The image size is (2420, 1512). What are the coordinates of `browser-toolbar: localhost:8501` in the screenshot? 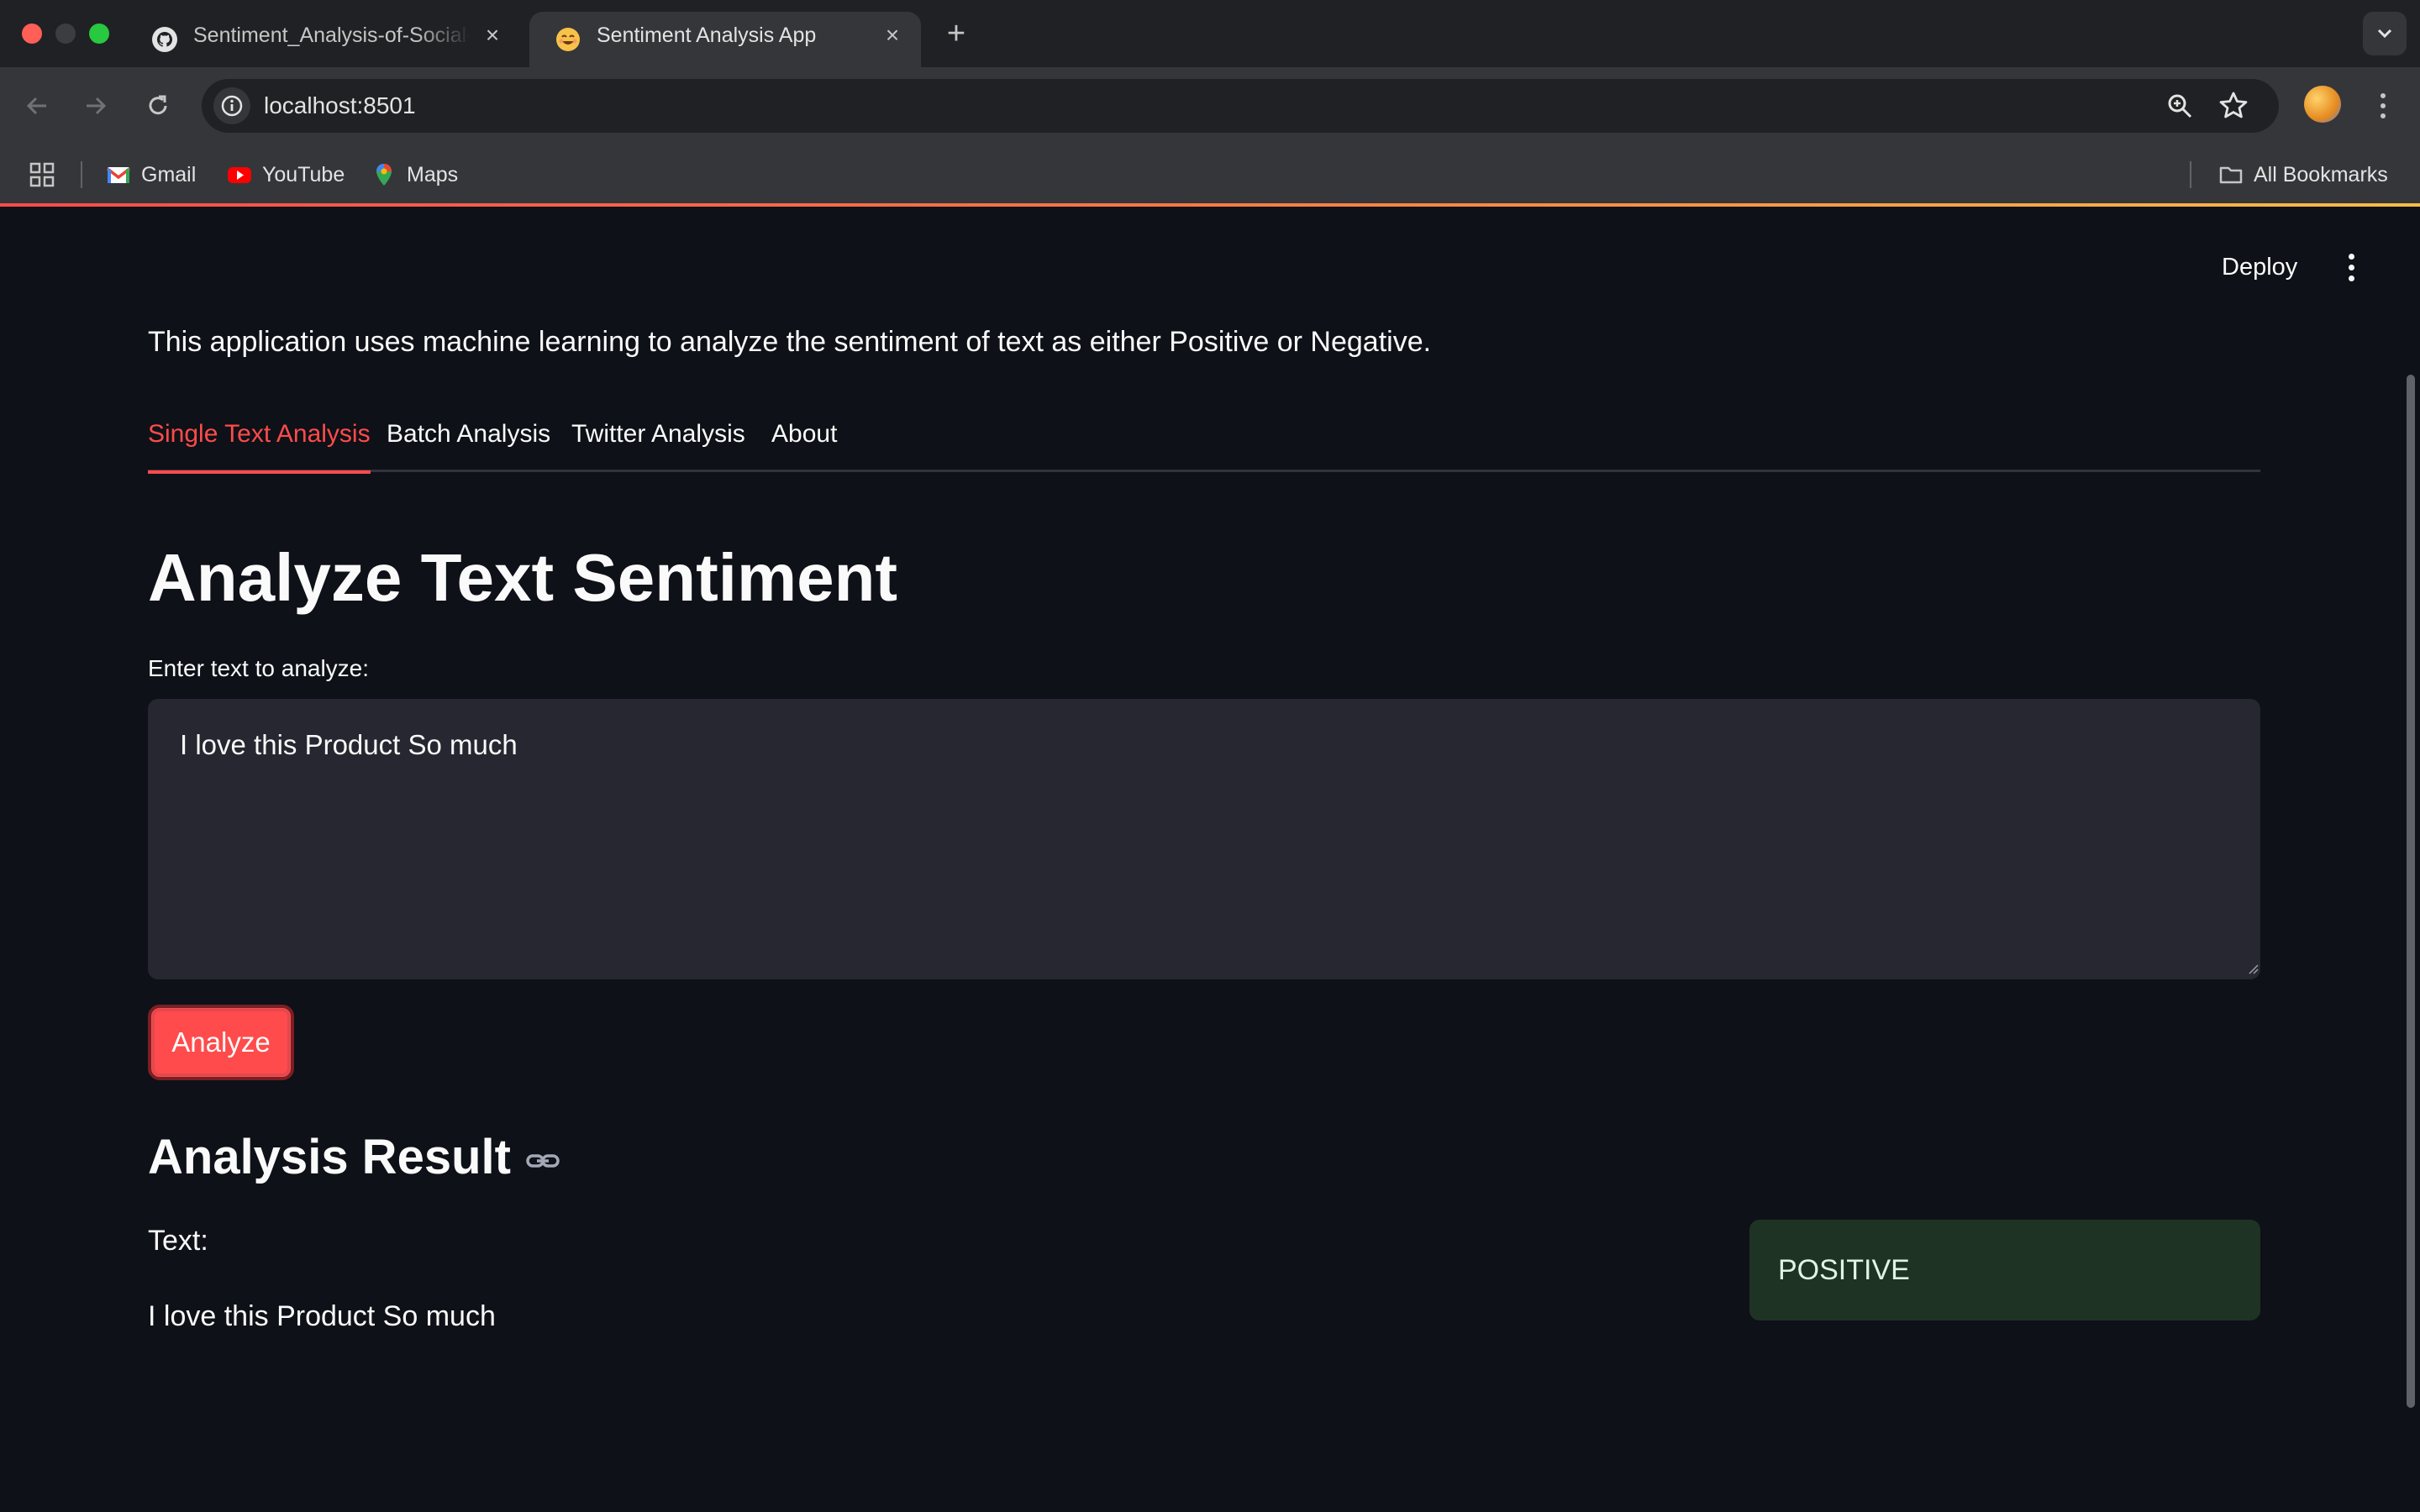 It's located at (1210, 105).